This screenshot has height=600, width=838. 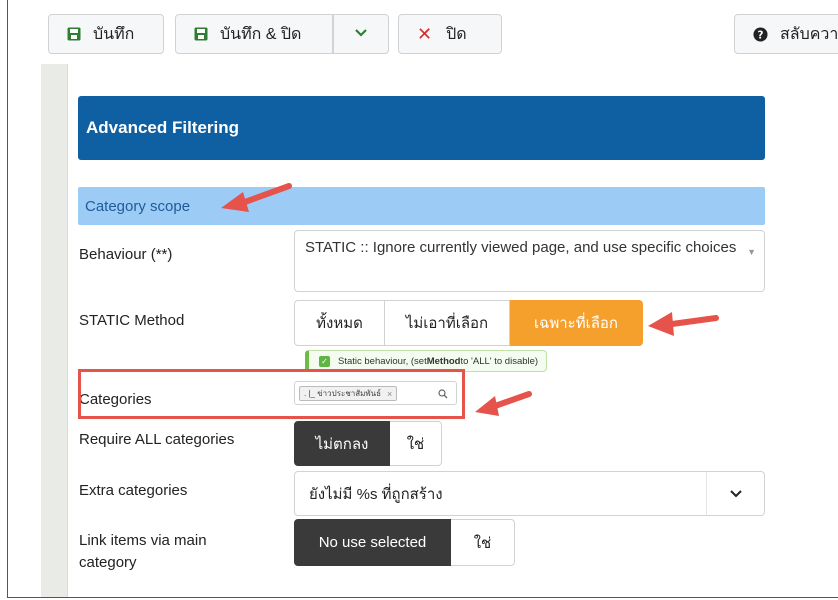 I want to click on require-all-option-yes: ใช่, so click(x=416, y=443).